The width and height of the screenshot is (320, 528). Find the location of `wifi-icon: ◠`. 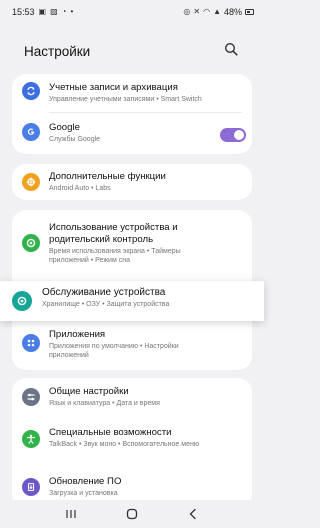

wifi-icon: ◠ is located at coordinates (207, 11).